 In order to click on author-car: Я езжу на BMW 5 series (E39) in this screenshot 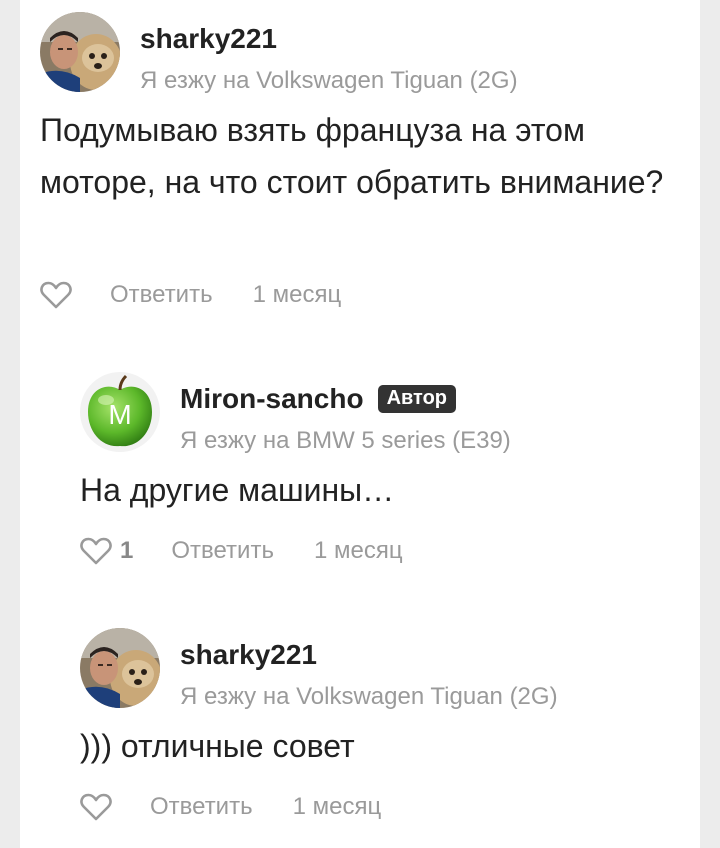, I will do `click(345, 441)`.